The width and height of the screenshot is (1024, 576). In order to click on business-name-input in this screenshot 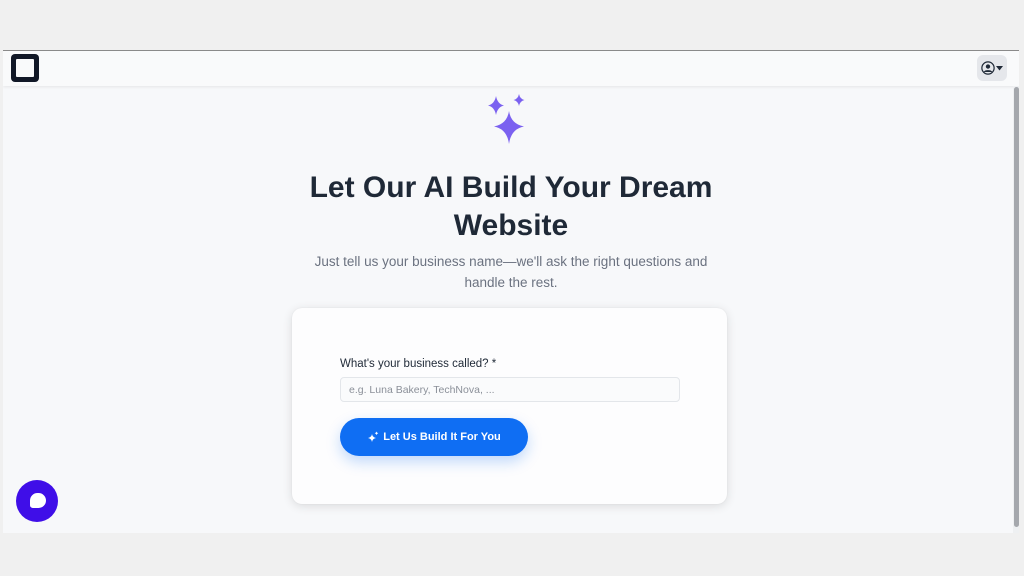, I will do `click(510, 389)`.